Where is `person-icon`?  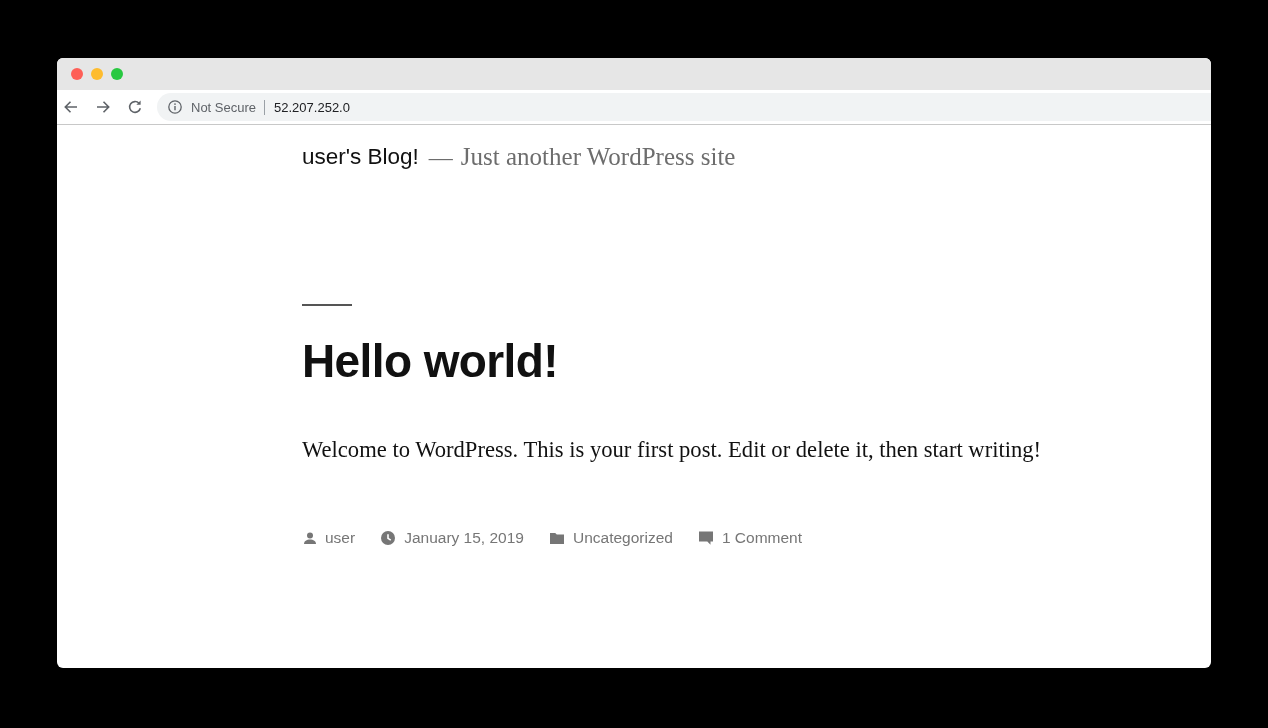 person-icon is located at coordinates (310, 538).